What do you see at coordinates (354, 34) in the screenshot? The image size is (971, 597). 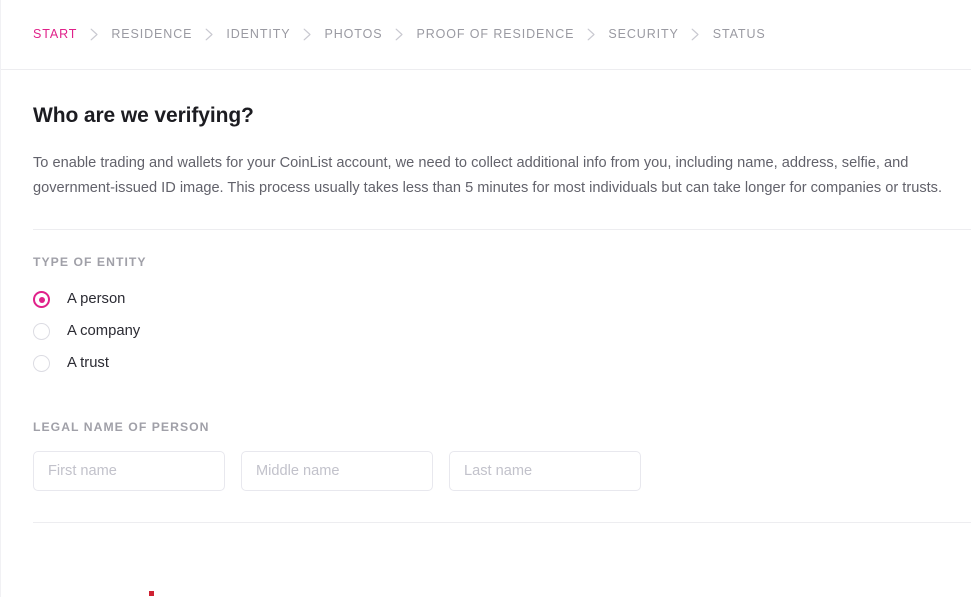 I see `step-photos: PHOTOS` at bounding box center [354, 34].